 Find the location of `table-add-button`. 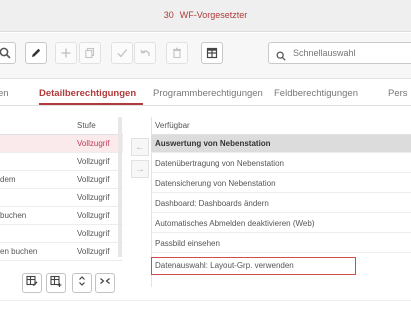

table-add-button is located at coordinates (56, 283).